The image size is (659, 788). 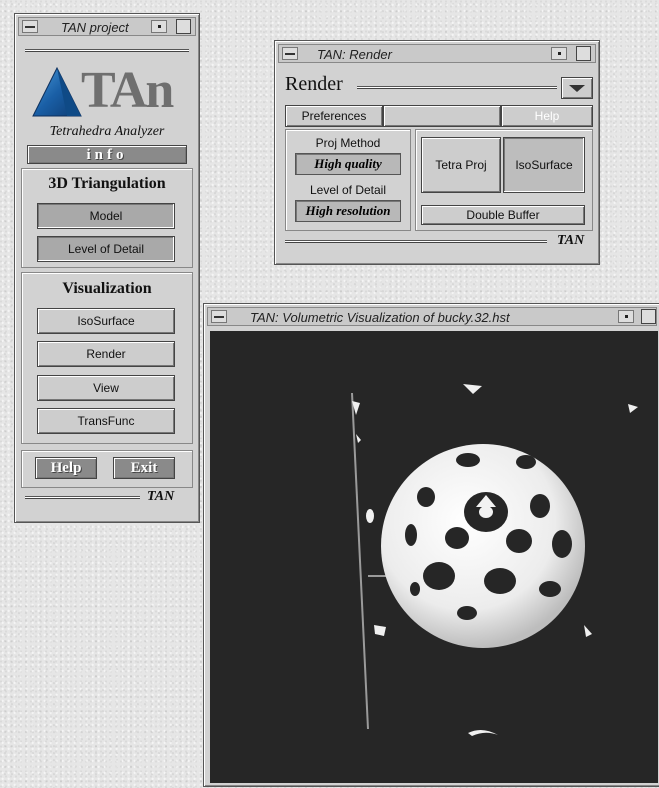 I want to click on logo: TAn Tetrahedra Analyzer, so click(x=107, y=104).